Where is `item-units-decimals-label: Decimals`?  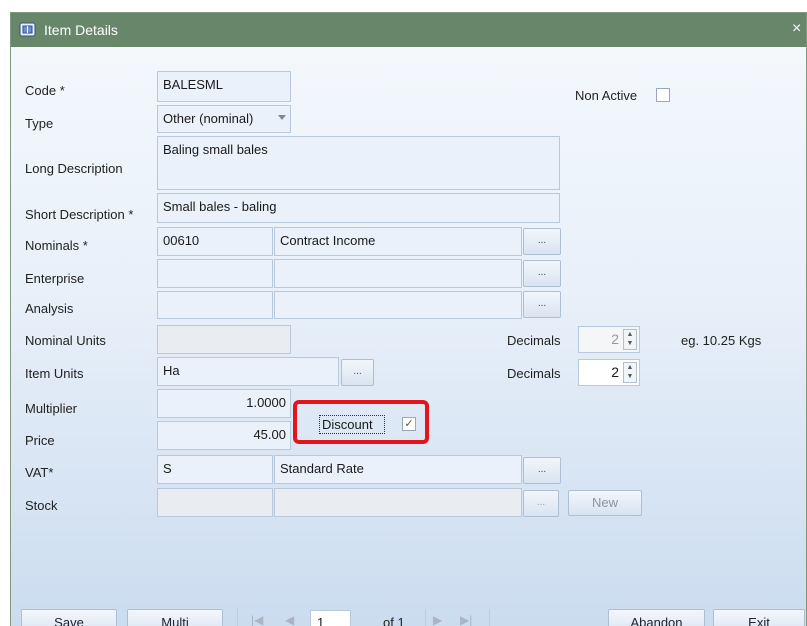
item-units-decimals-label: Decimals is located at coordinates (534, 373).